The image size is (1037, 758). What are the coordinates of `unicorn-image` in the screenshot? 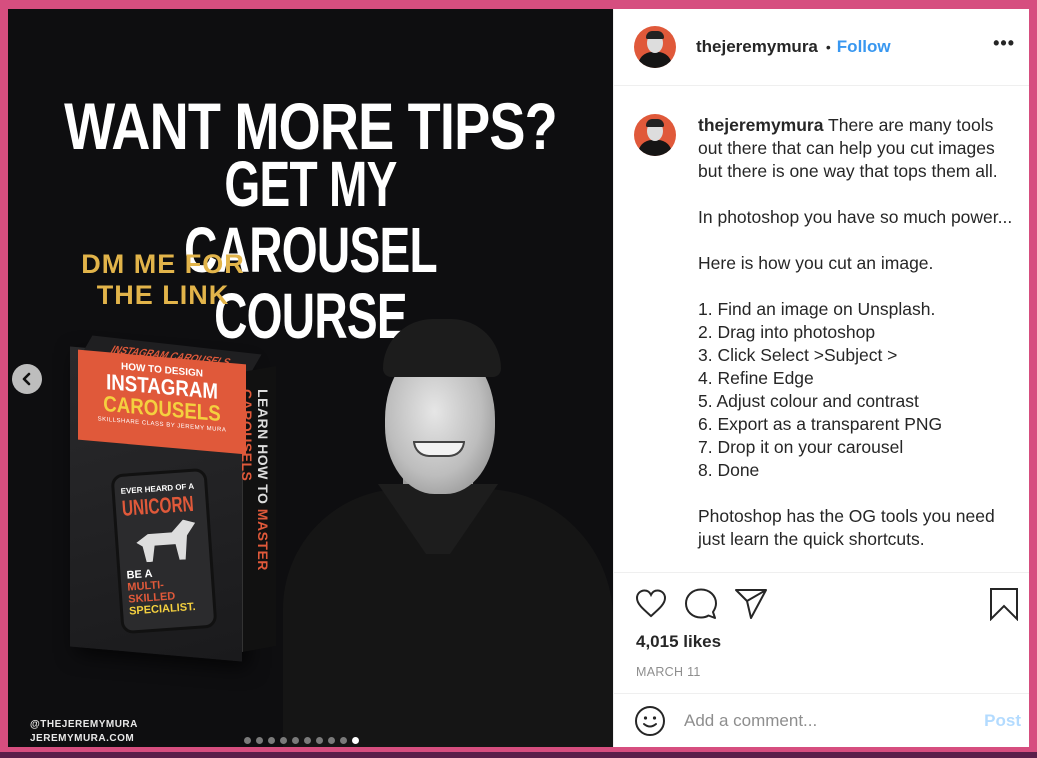 It's located at (166, 541).